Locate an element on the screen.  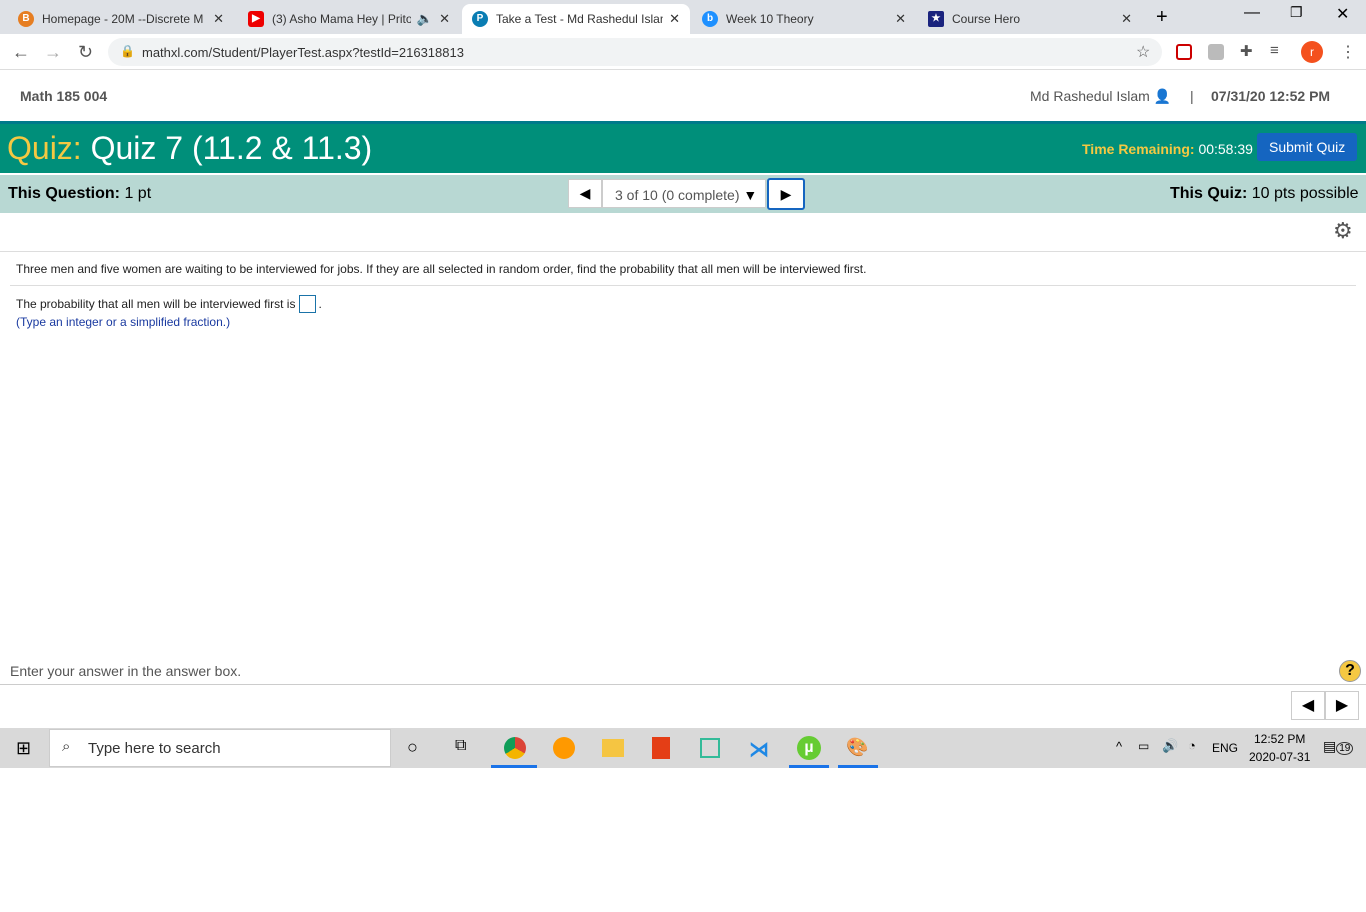
bartleby-icon: B is located at coordinates (26, 19).